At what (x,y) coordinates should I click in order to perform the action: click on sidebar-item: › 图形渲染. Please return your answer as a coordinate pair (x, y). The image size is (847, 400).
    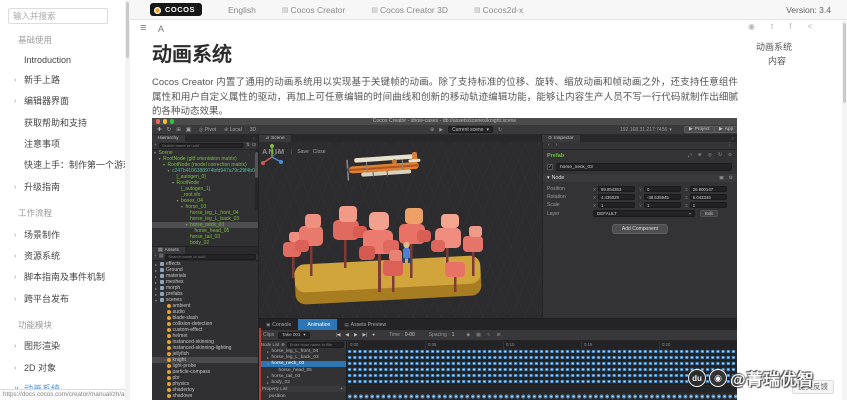
    Looking at the image, I should click on (65, 345).